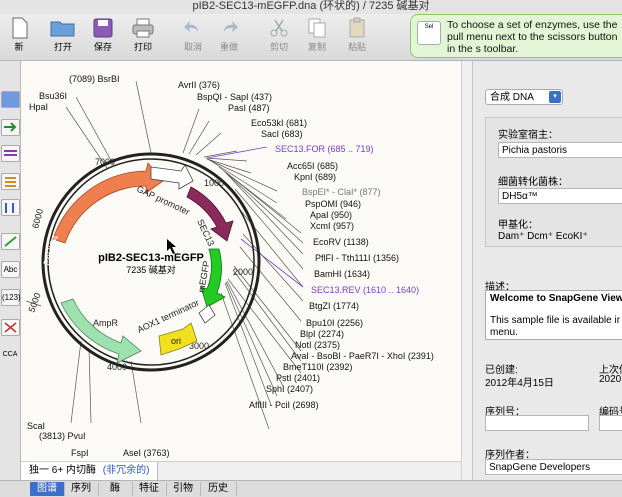 The width and height of the screenshot is (622, 497). I want to click on site-label: Bpu10I (2256), so click(334, 323).